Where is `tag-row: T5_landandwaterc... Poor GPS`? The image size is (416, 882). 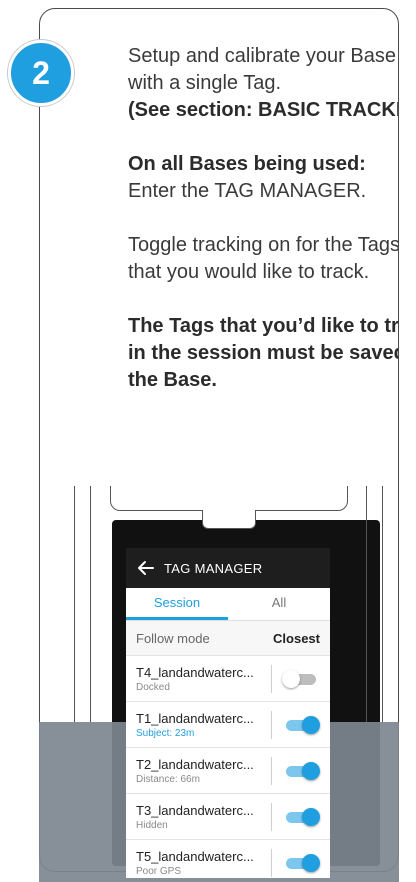
tag-row: T5_landandwaterc... Poor GPS is located at coordinates (228, 859).